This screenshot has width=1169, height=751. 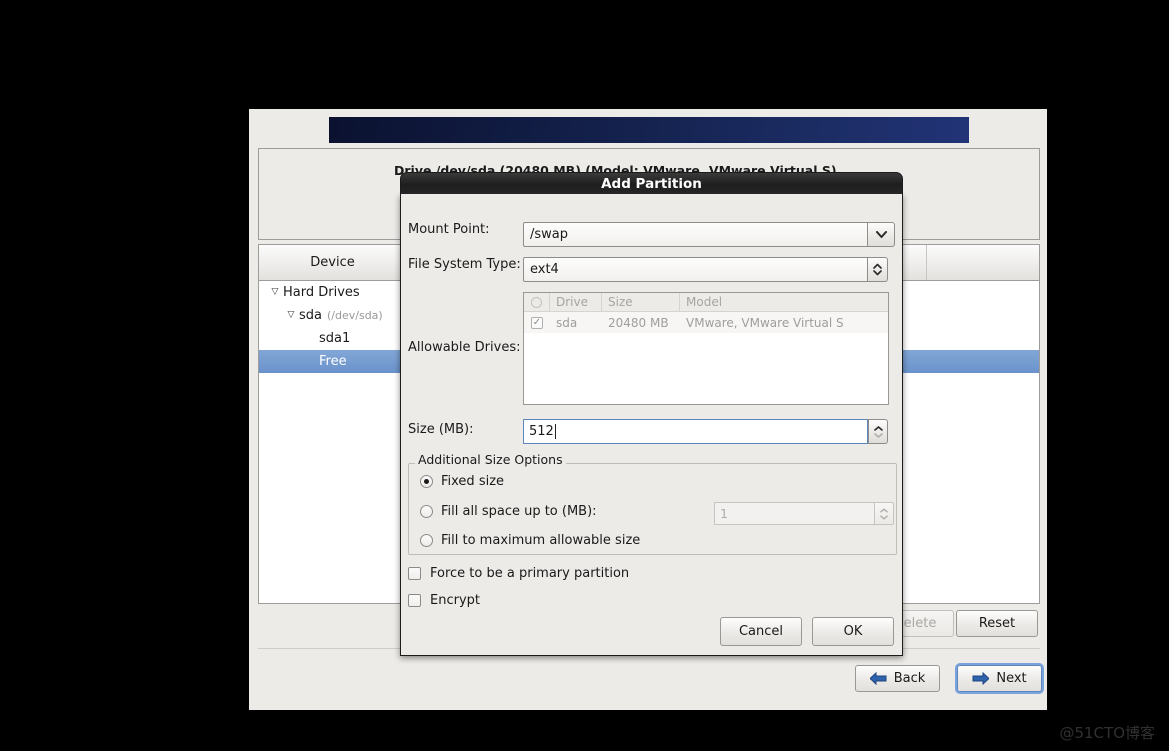 What do you see at coordinates (853, 631) in the screenshot?
I see `ok-button: OK` at bounding box center [853, 631].